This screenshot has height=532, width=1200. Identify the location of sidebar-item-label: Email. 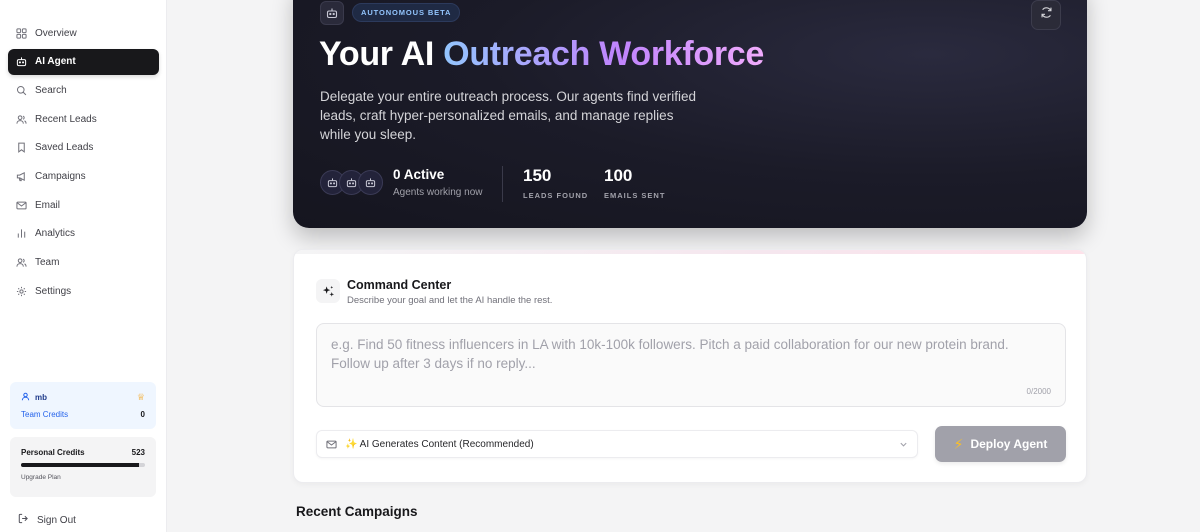
(48, 205).